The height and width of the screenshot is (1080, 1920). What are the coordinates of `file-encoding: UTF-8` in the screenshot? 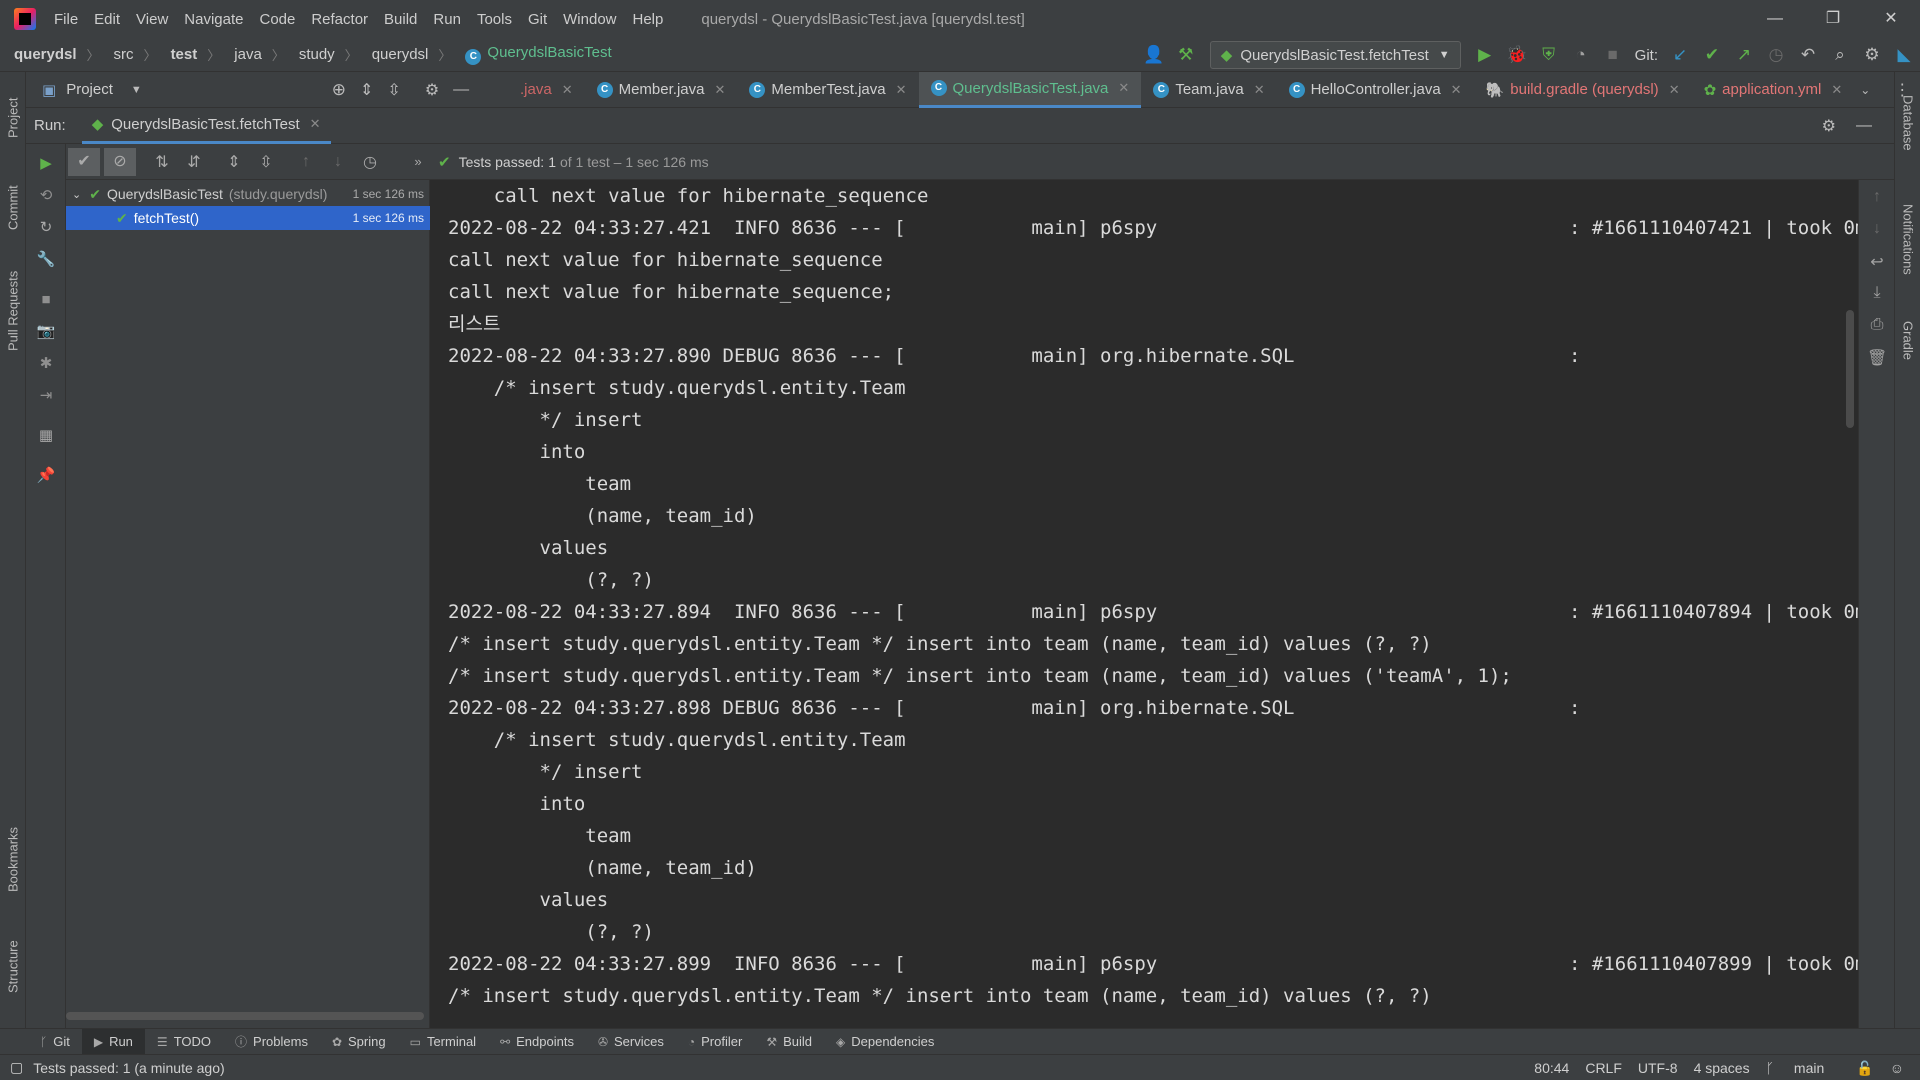 It's located at (1658, 1068).